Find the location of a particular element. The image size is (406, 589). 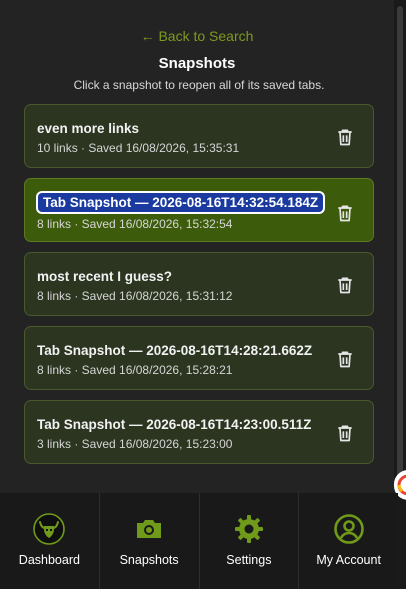

camera-icon is located at coordinates (149, 529).